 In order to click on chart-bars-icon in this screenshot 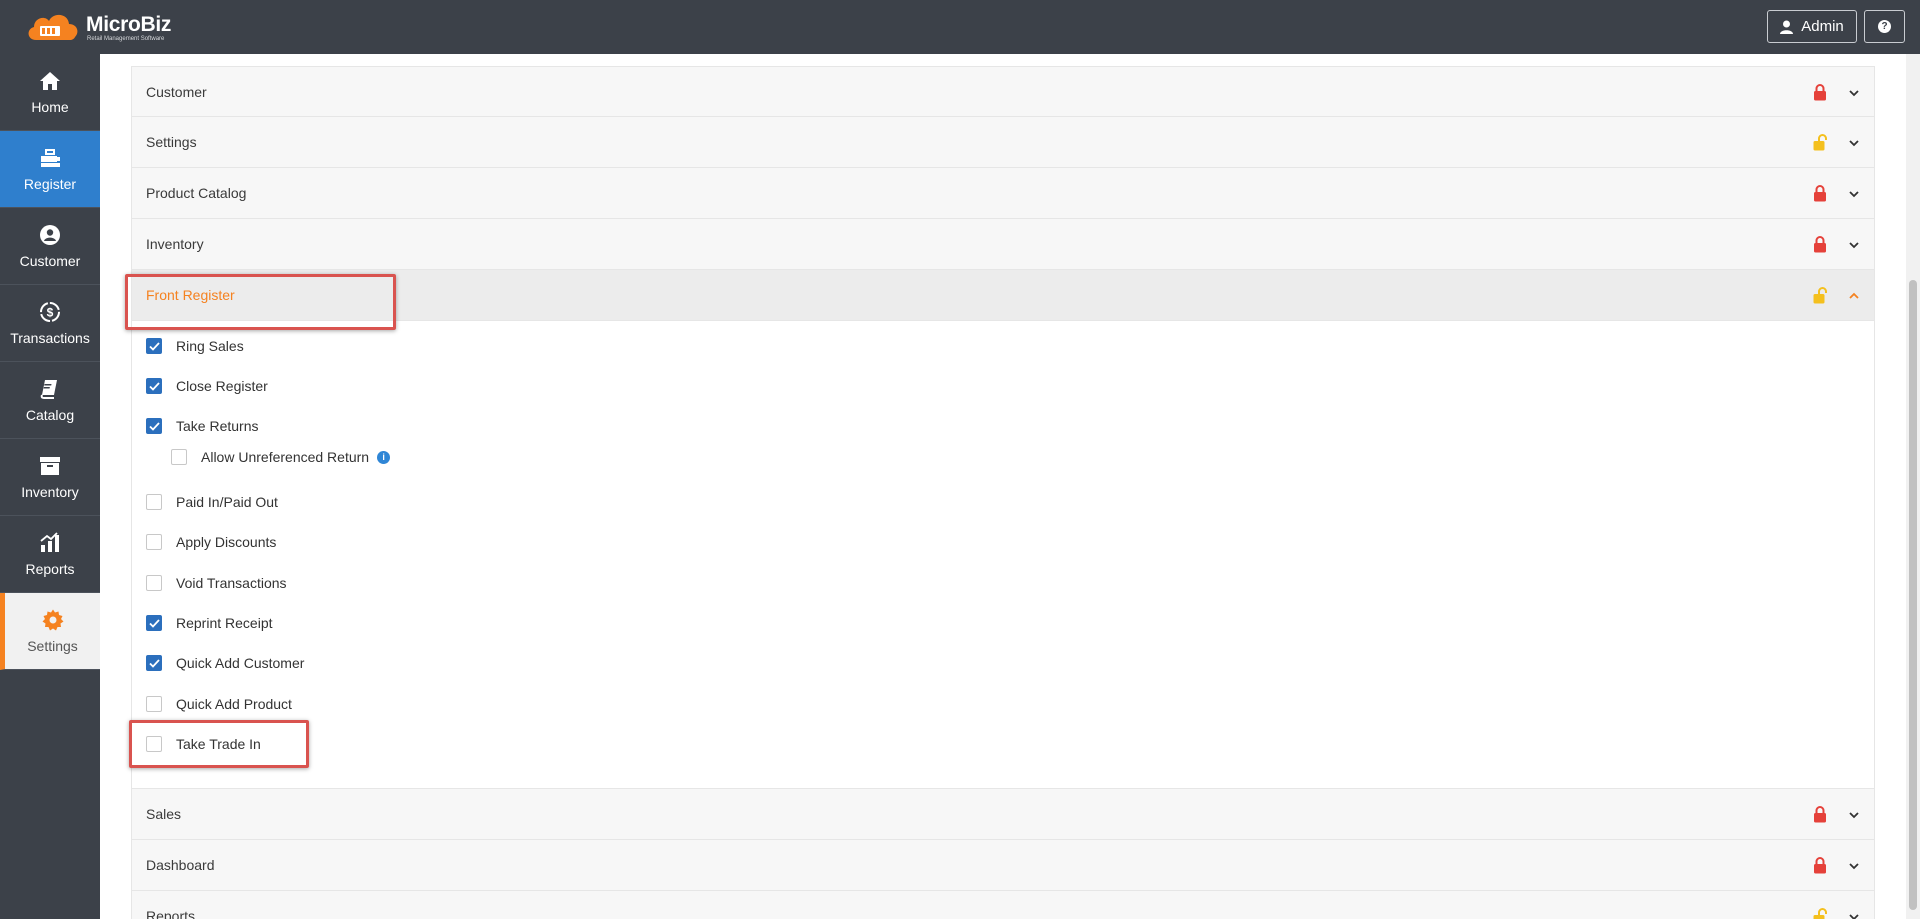, I will do `click(49, 542)`.